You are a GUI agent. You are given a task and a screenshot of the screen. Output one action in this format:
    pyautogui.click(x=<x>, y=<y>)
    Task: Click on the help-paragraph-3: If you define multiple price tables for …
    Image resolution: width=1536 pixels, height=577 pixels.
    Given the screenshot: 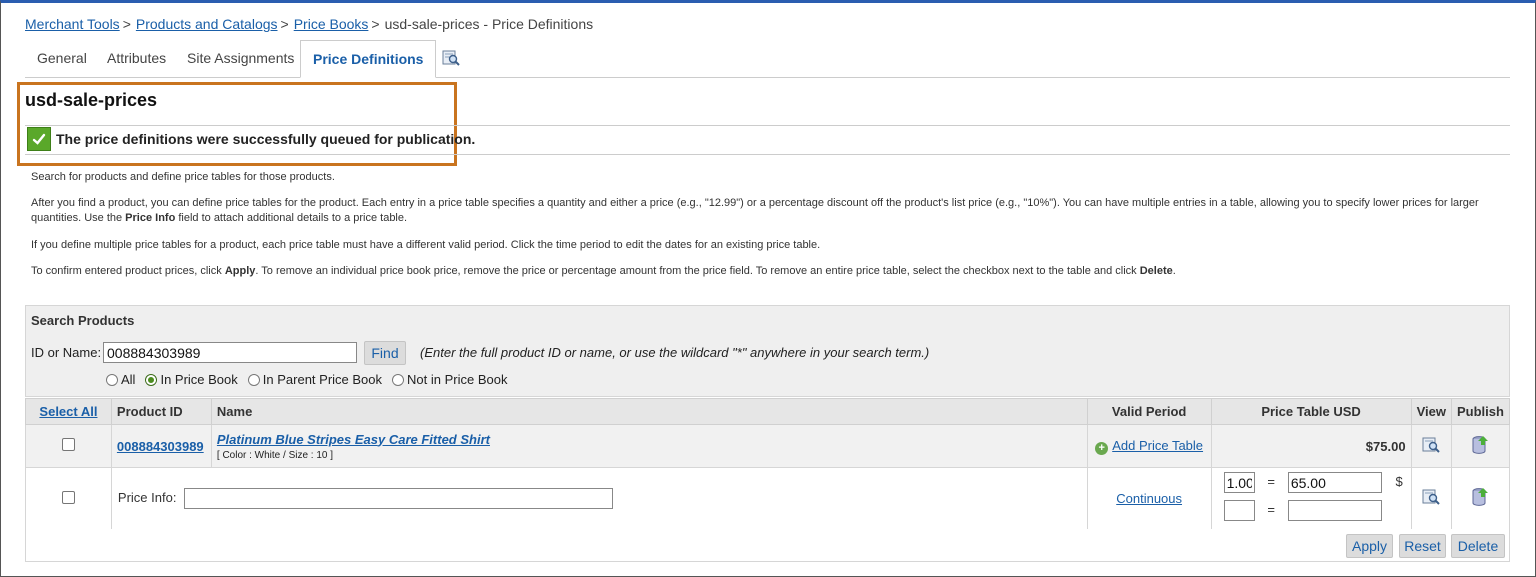 What is the action you would take?
    pyautogui.click(x=426, y=245)
    